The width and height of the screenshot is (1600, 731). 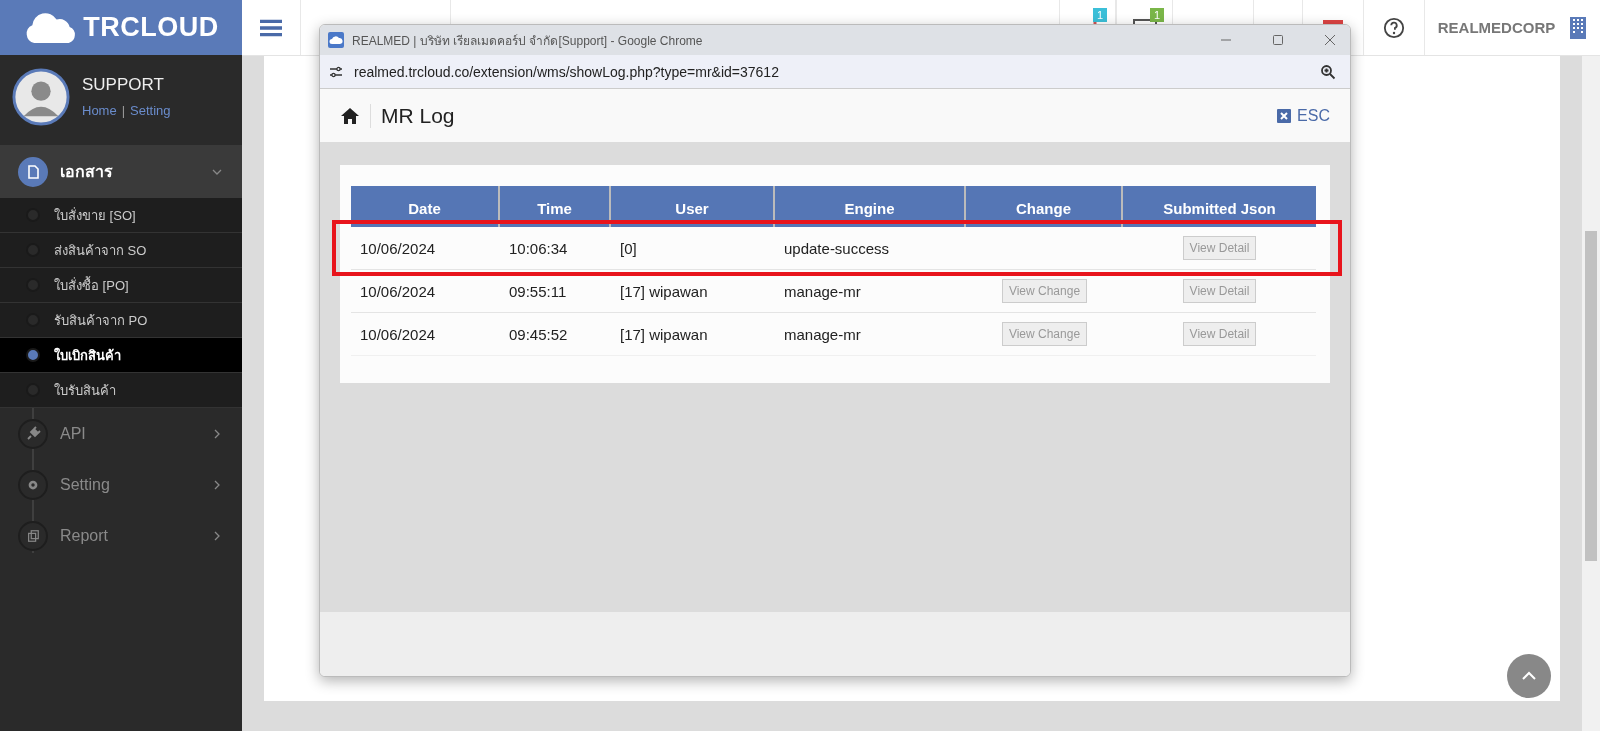 I want to click on setting-link: Setting, so click(x=150, y=110).